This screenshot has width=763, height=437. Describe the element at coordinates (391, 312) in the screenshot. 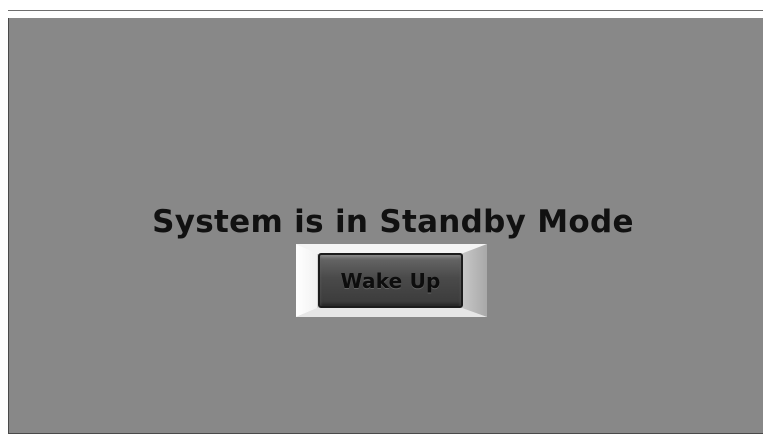

I see `bevel-bottom` at that location.